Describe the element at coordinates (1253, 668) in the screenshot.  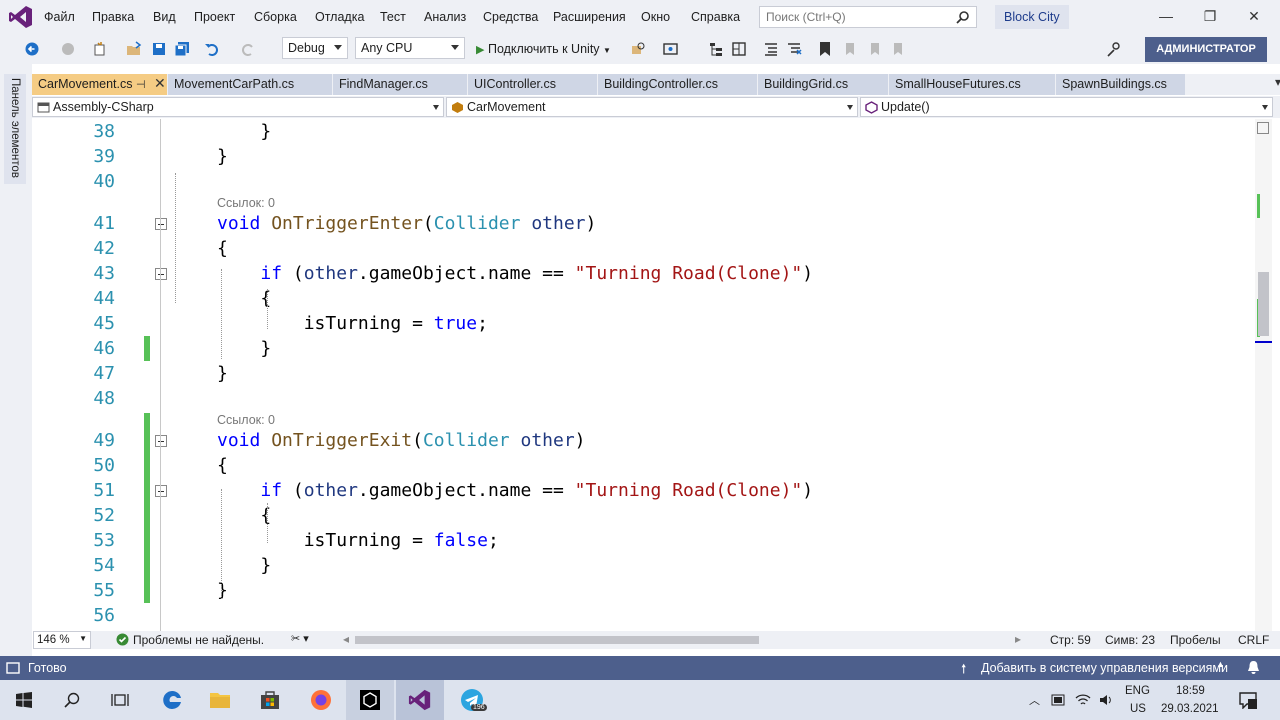
I see `notifications-bell-icon` at that location.